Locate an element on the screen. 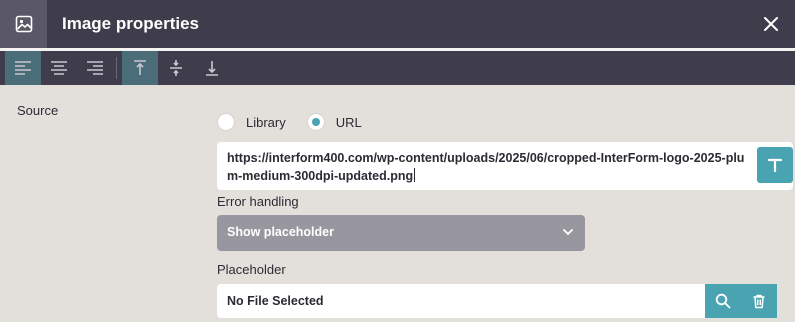 The width and height of the screenshot is (795, 322). image-icon is located at coordinates (23, 24).